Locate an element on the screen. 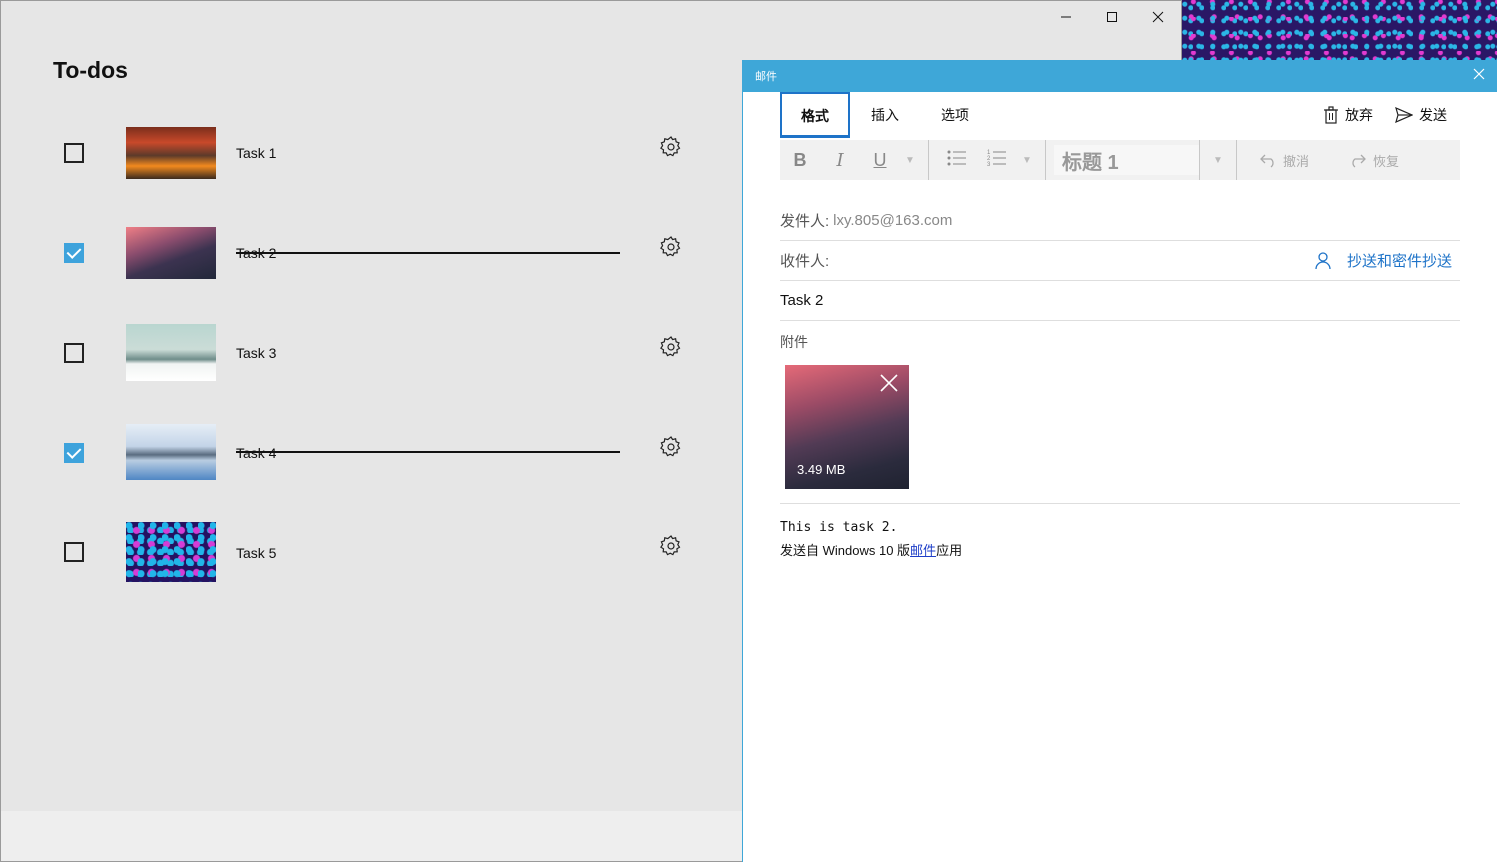 This screenshot has width=1497, height=862. close-button is located at coordinates (1158, 17).